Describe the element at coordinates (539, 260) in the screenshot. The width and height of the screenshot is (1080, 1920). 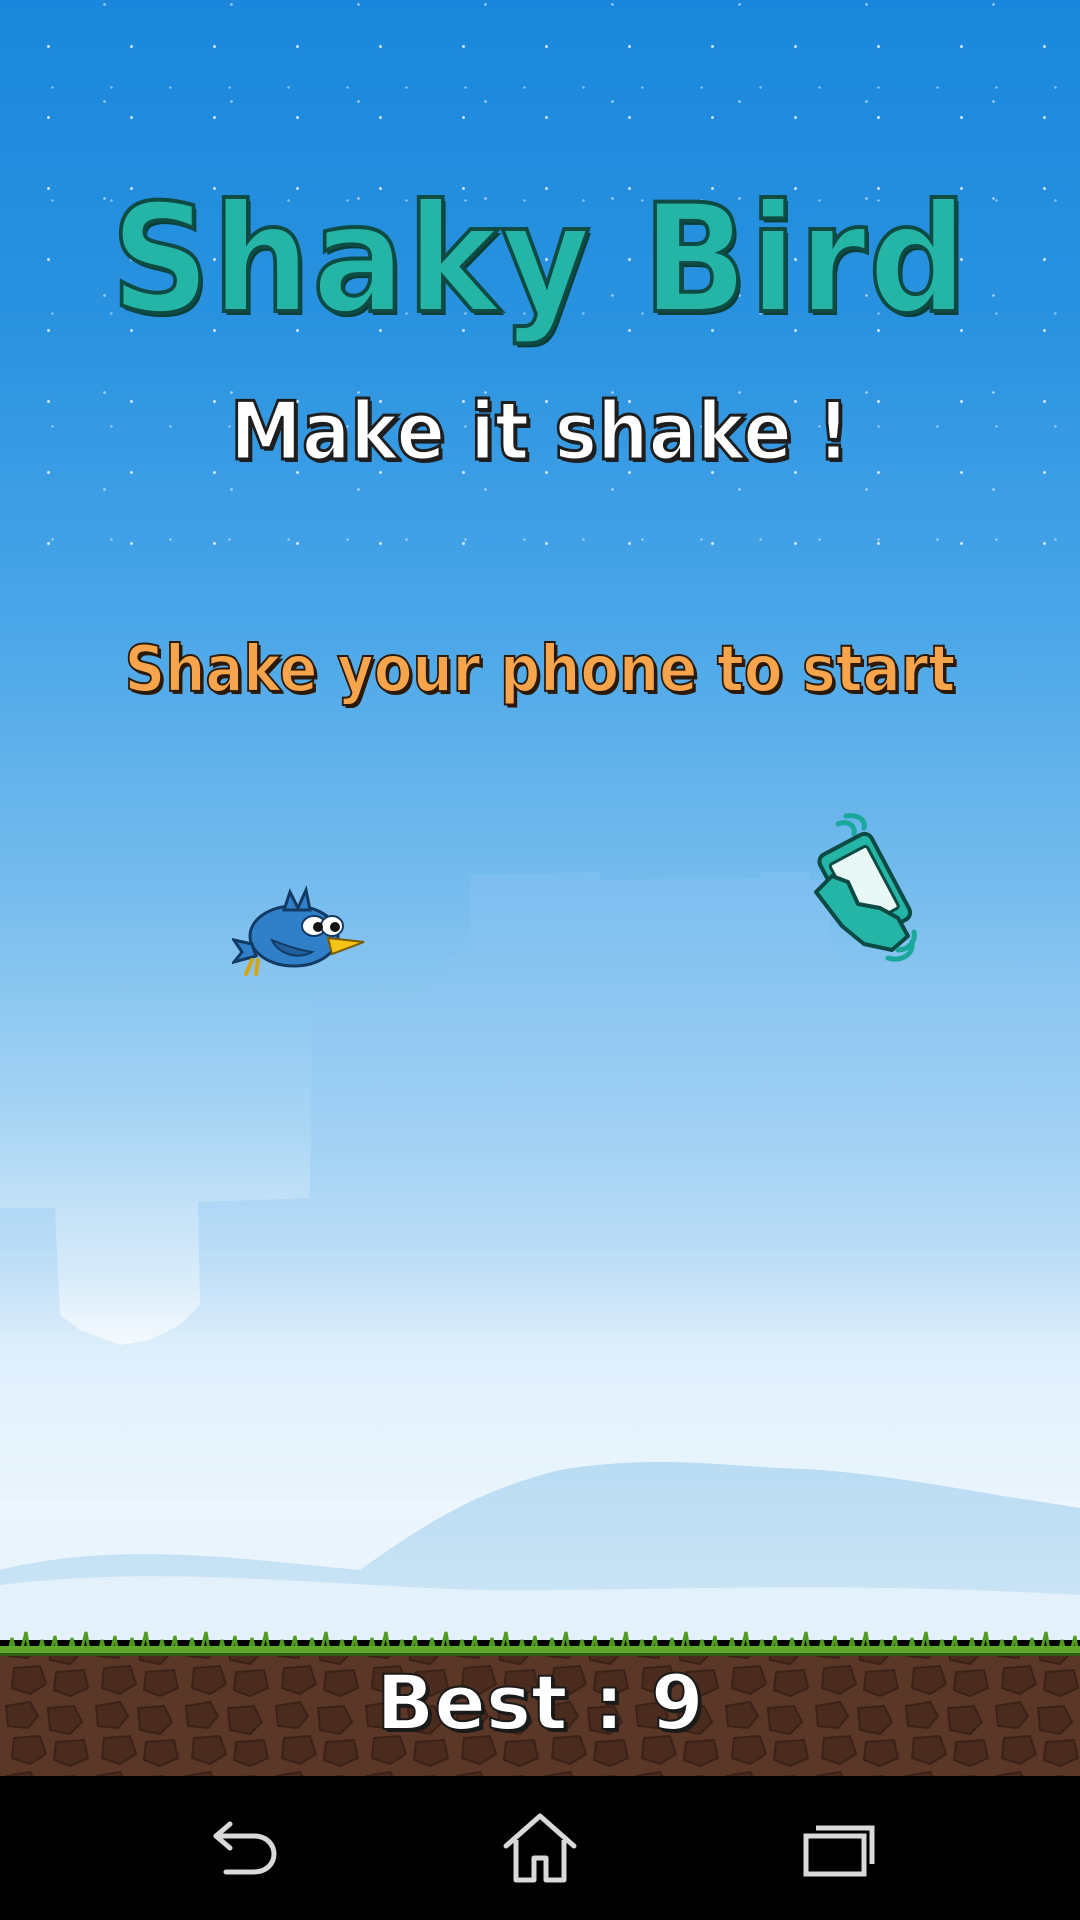
I see `game-title: Shaky Bird` at that location.